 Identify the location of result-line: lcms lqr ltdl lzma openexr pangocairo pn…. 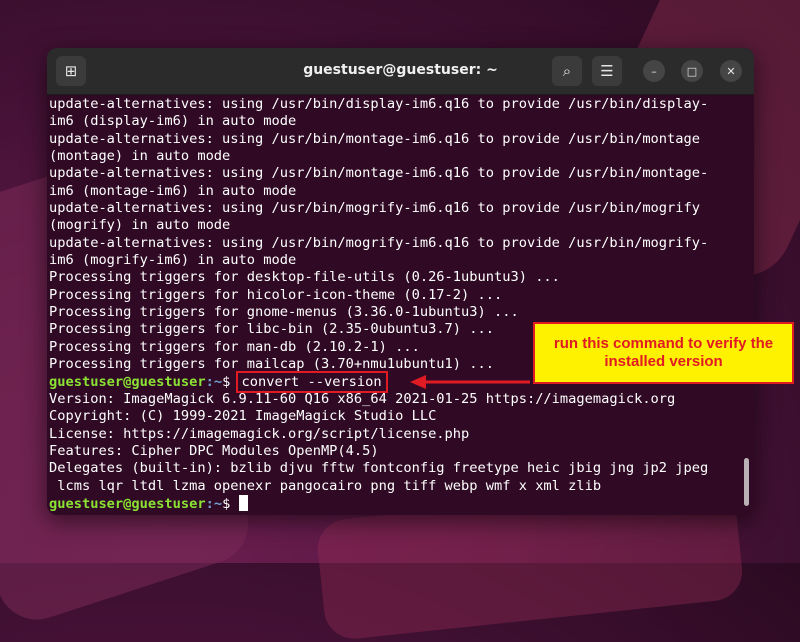
(325, 485).